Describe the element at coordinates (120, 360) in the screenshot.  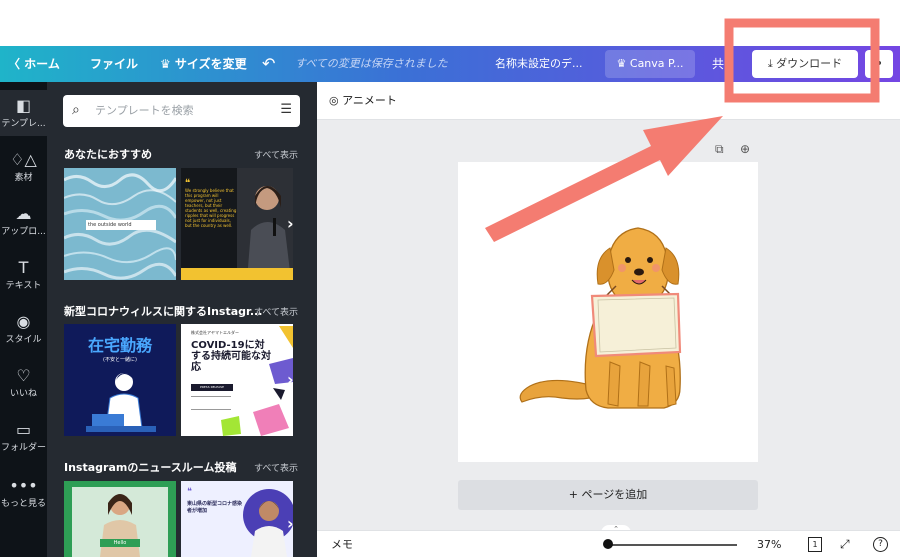
I see `thumbnail-subtitle: (不安と一緒に)` at that location.